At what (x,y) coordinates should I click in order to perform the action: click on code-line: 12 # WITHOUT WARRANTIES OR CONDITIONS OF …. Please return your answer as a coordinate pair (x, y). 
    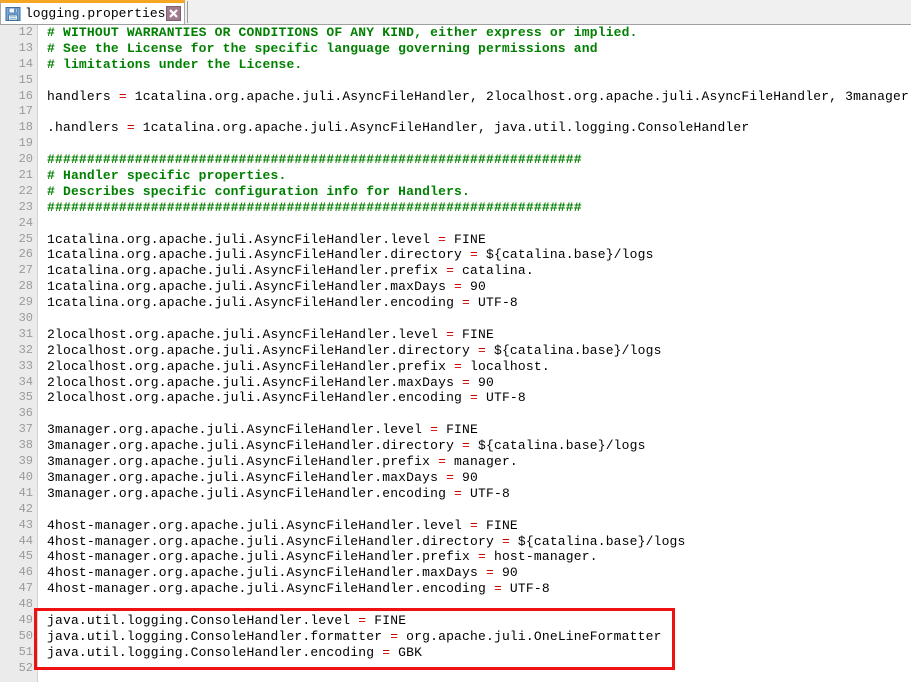
    Looking at the image, I should click on (455, 33).